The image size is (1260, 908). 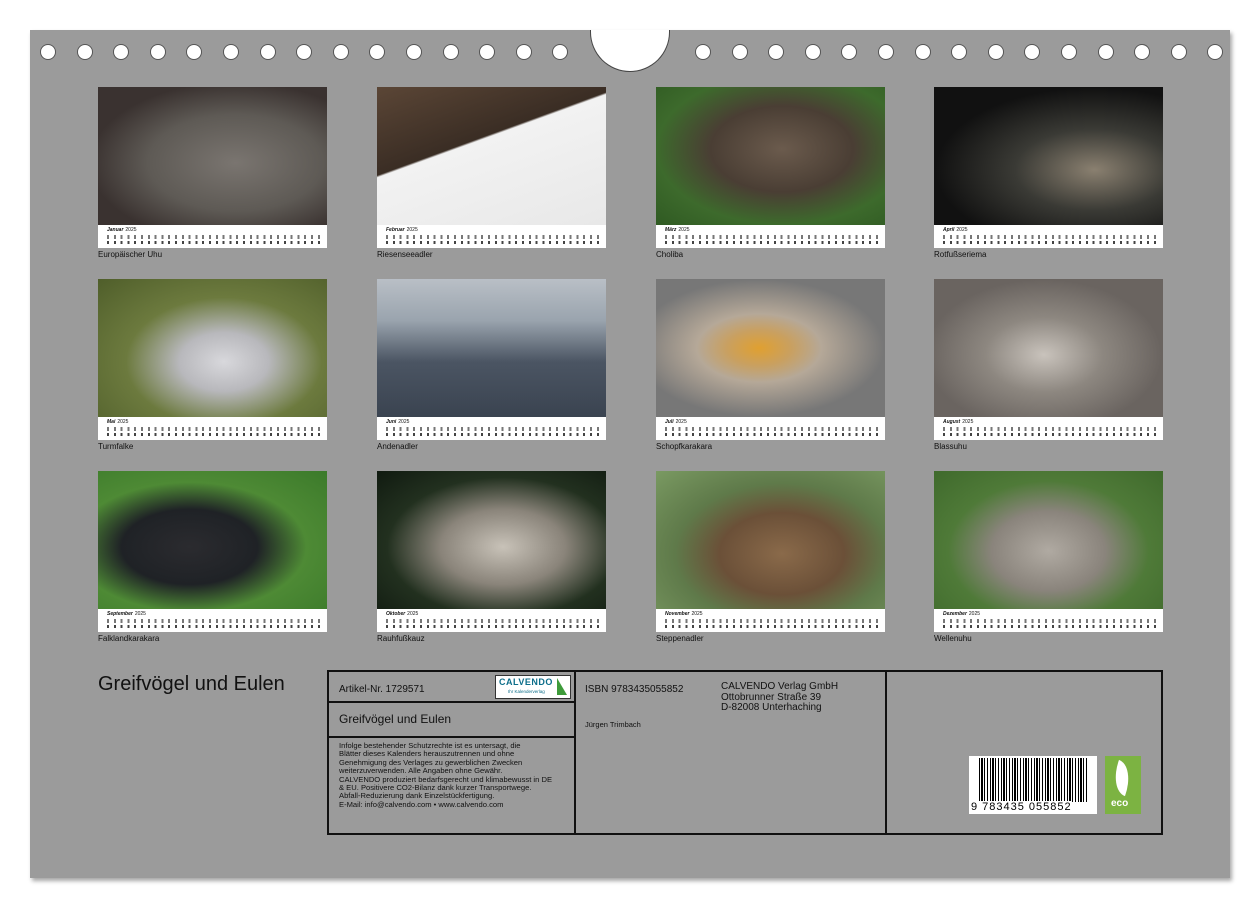 What do you see at coordinates (533, 687) in the screenshot?
I see `calvendo-logo: CALVENDO Ihr Kalenderverlag` at bounding box center [533, 687].